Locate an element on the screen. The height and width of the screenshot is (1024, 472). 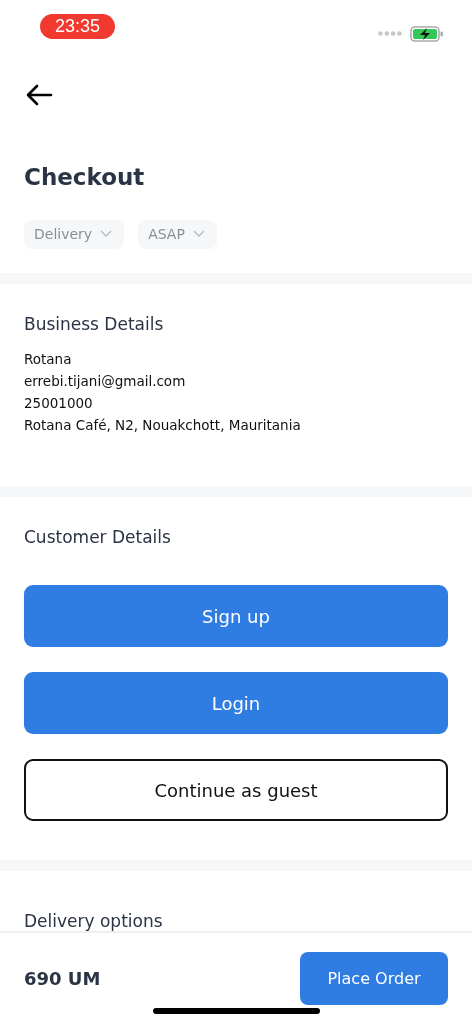
detail-text: errebi.tijani@gmail.com is located at coordinates (105, 381).